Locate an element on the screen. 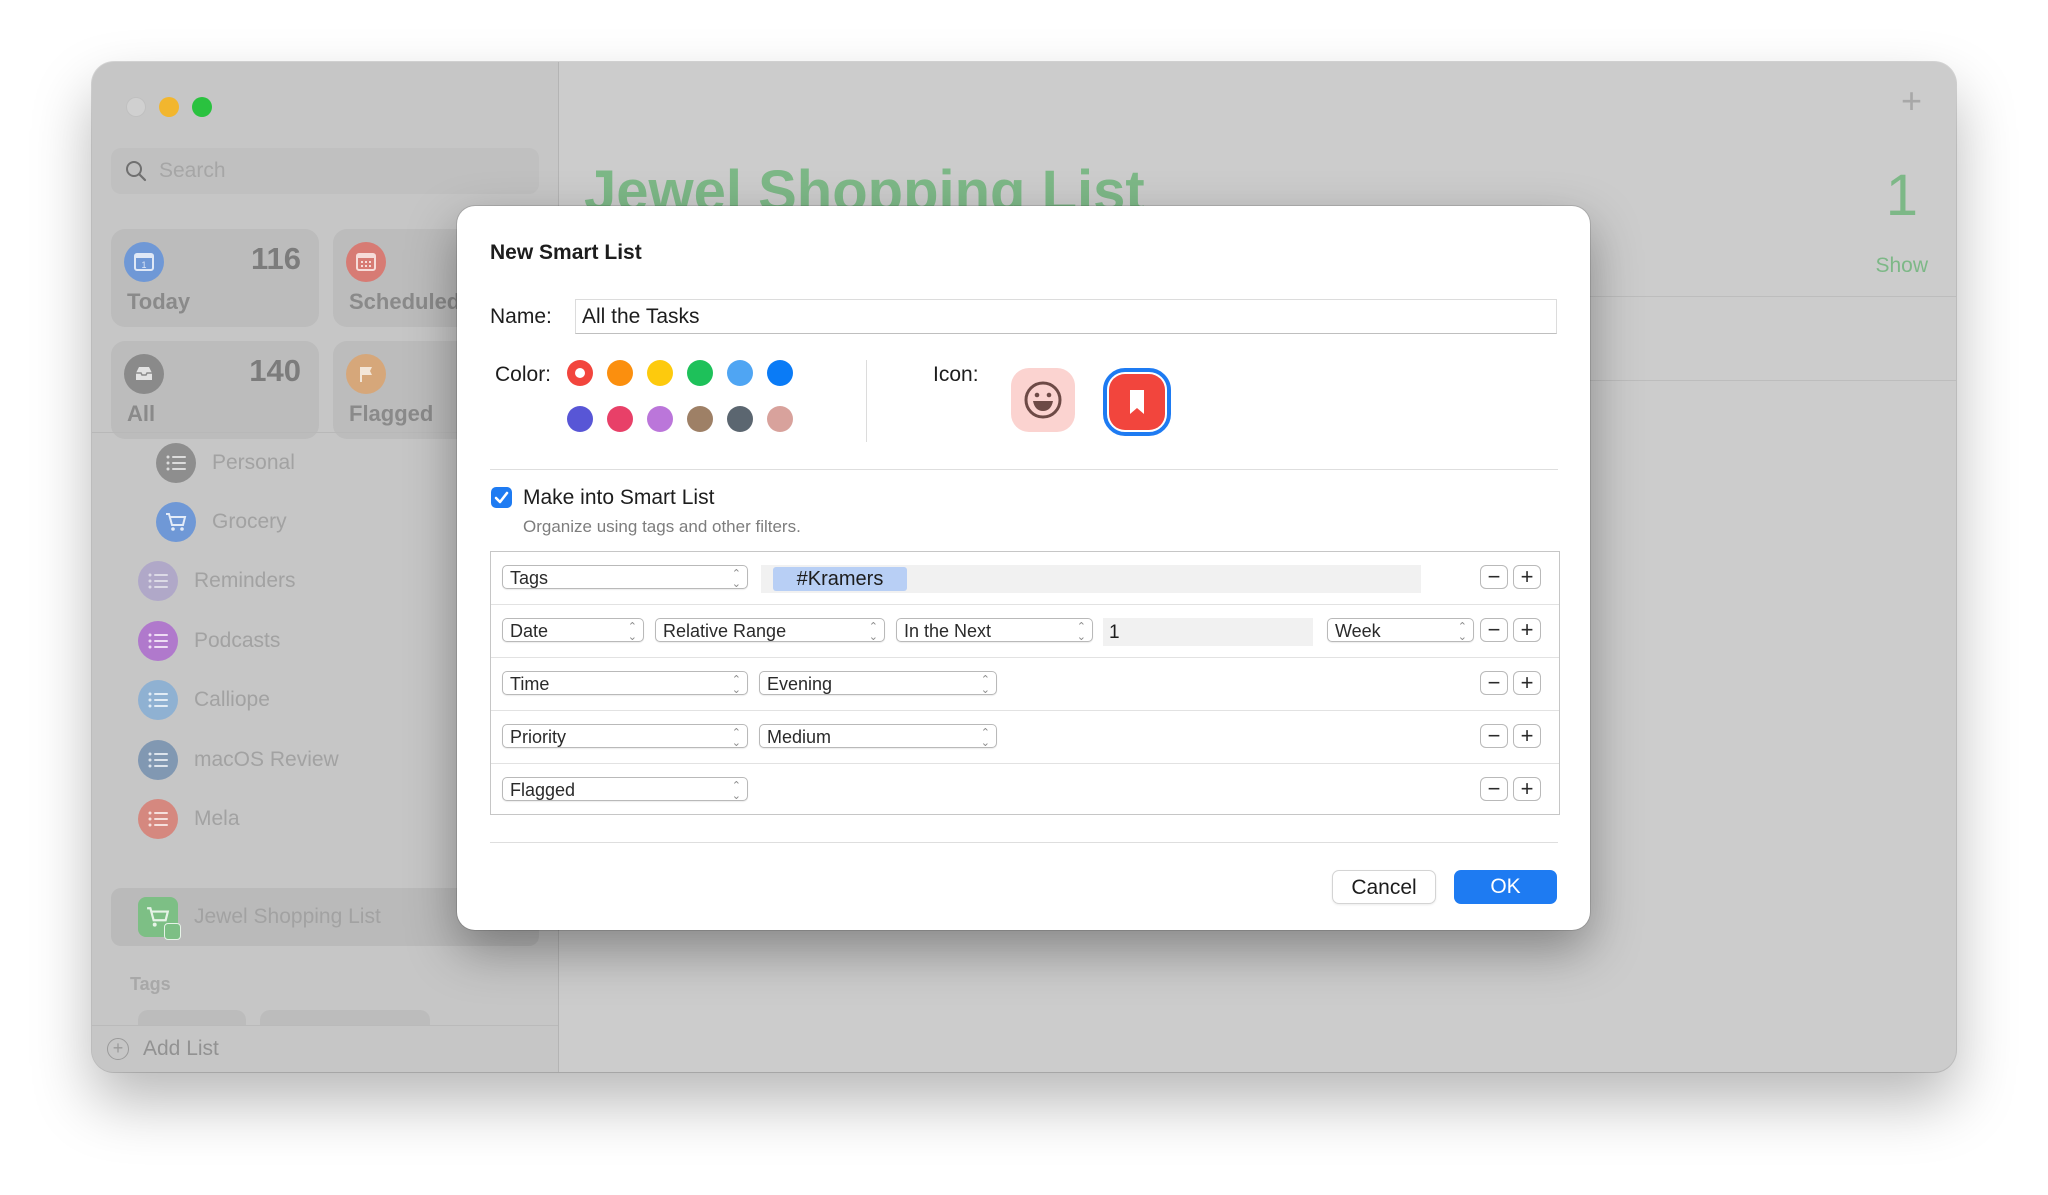  rule-field-value: Tags is located at coordinates (529, 578).